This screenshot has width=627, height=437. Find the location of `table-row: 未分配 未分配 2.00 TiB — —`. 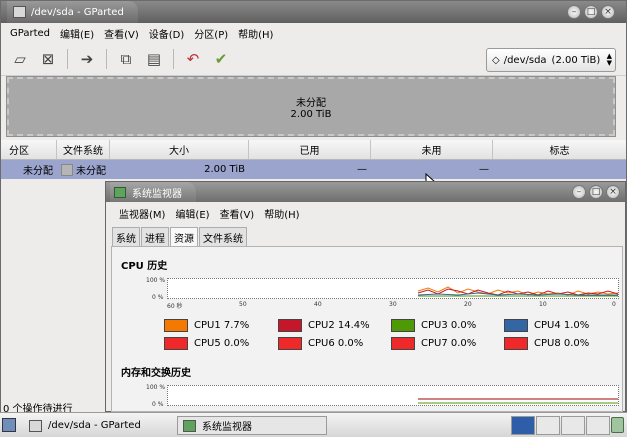

table-row: 未分配 未分配 2.00 TiB — — is located at coordinates (313, 169).